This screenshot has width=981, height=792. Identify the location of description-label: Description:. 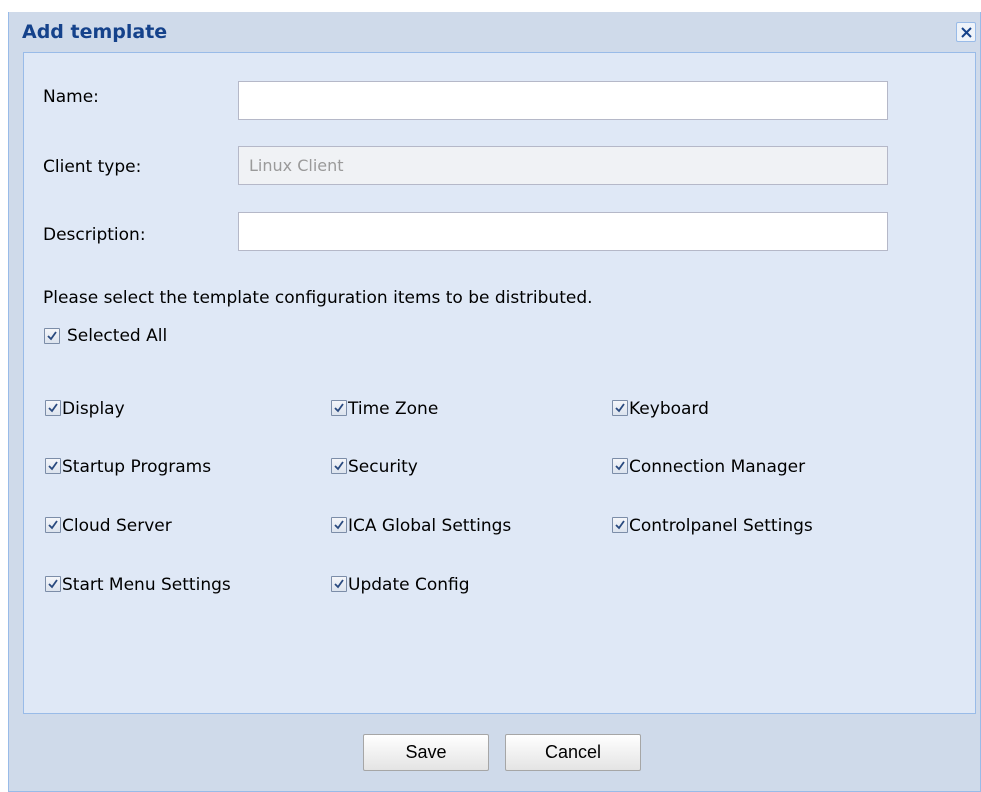
(94, 235).